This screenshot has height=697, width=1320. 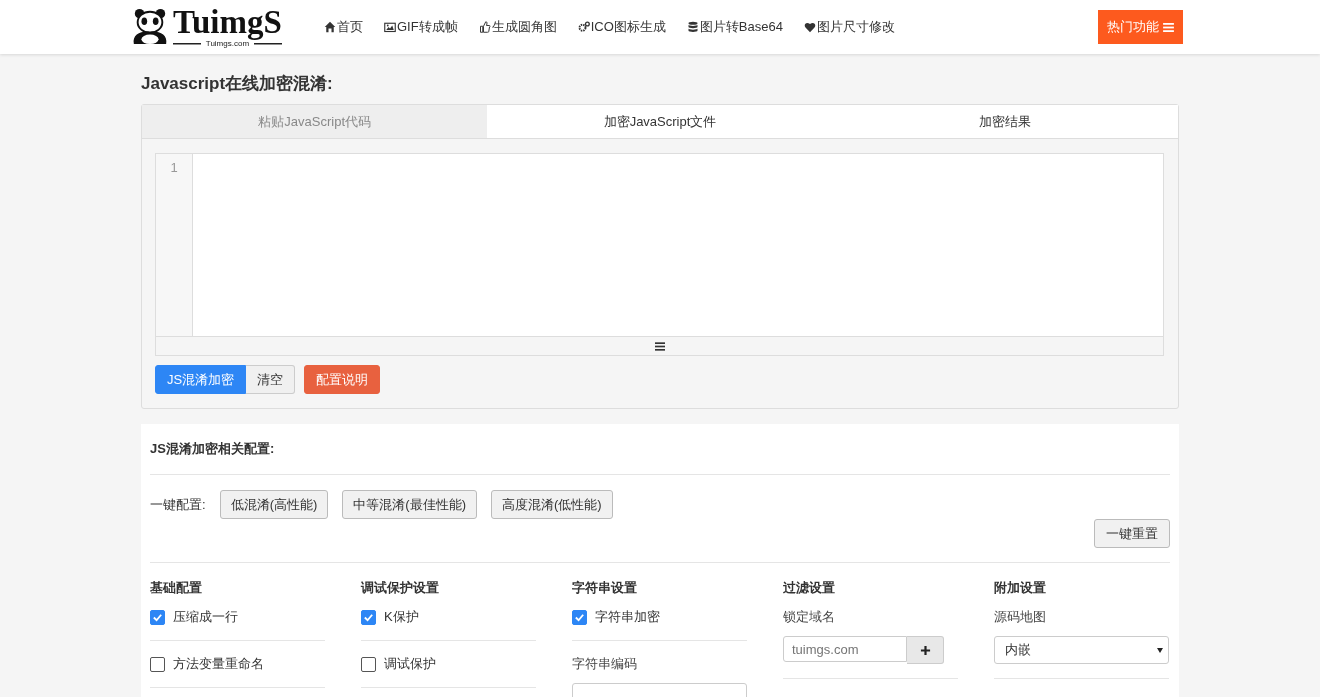 What do you see at coordinates (410, 664) in the screenshot?
I see `checkbox-label: 调试保护` at bounding box center [410, 664].